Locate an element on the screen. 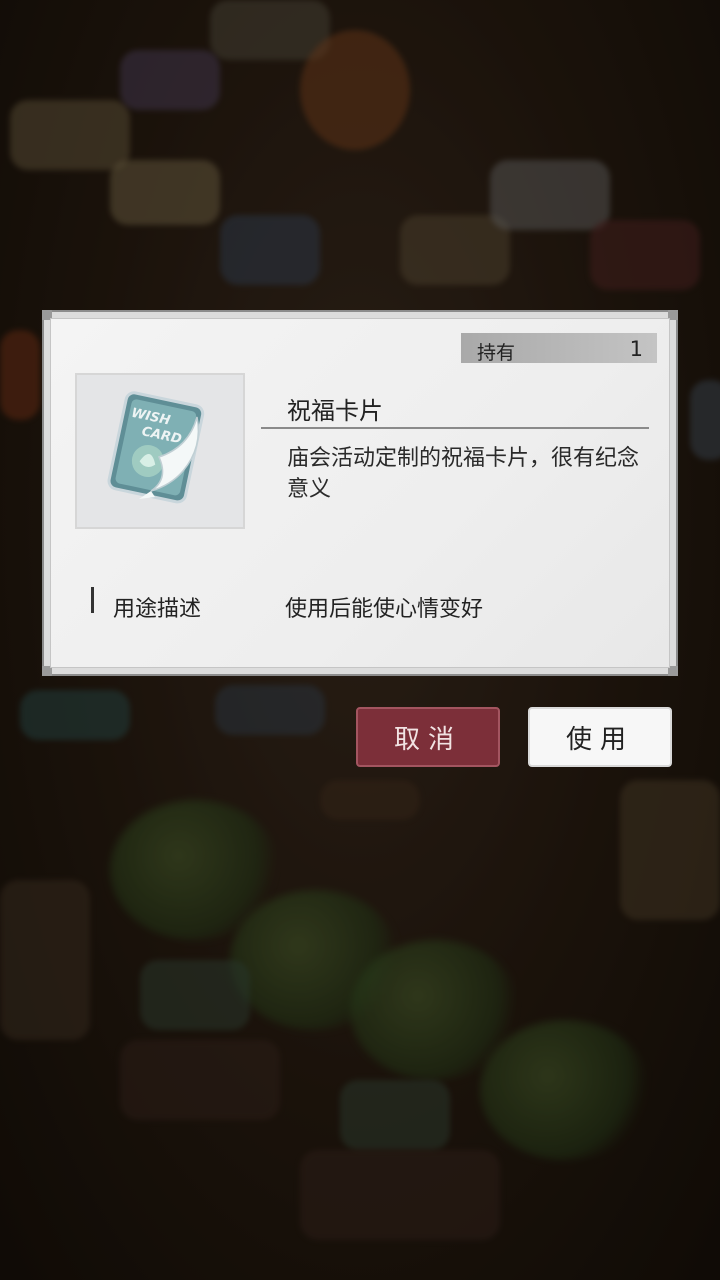 This screenshot has height=1280, width=720. usage-label: 用途描述 is located at coordinates (157, 609).